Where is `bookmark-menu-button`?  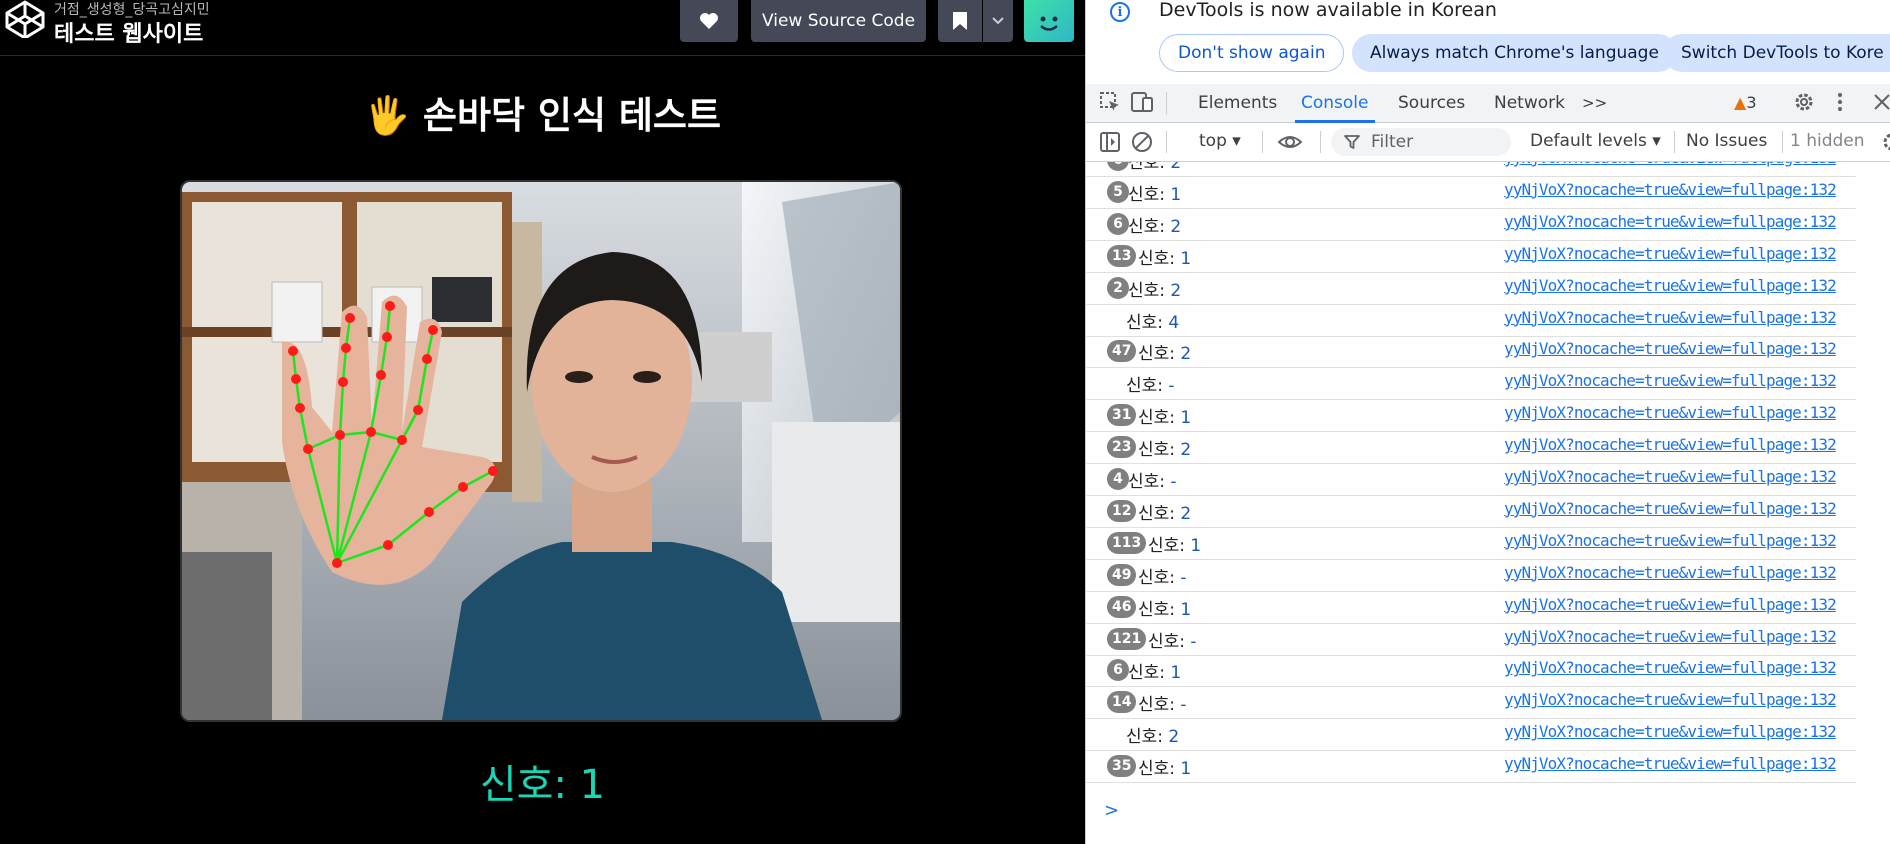
bookmark-menu-button is located at coordinates (998, 21).